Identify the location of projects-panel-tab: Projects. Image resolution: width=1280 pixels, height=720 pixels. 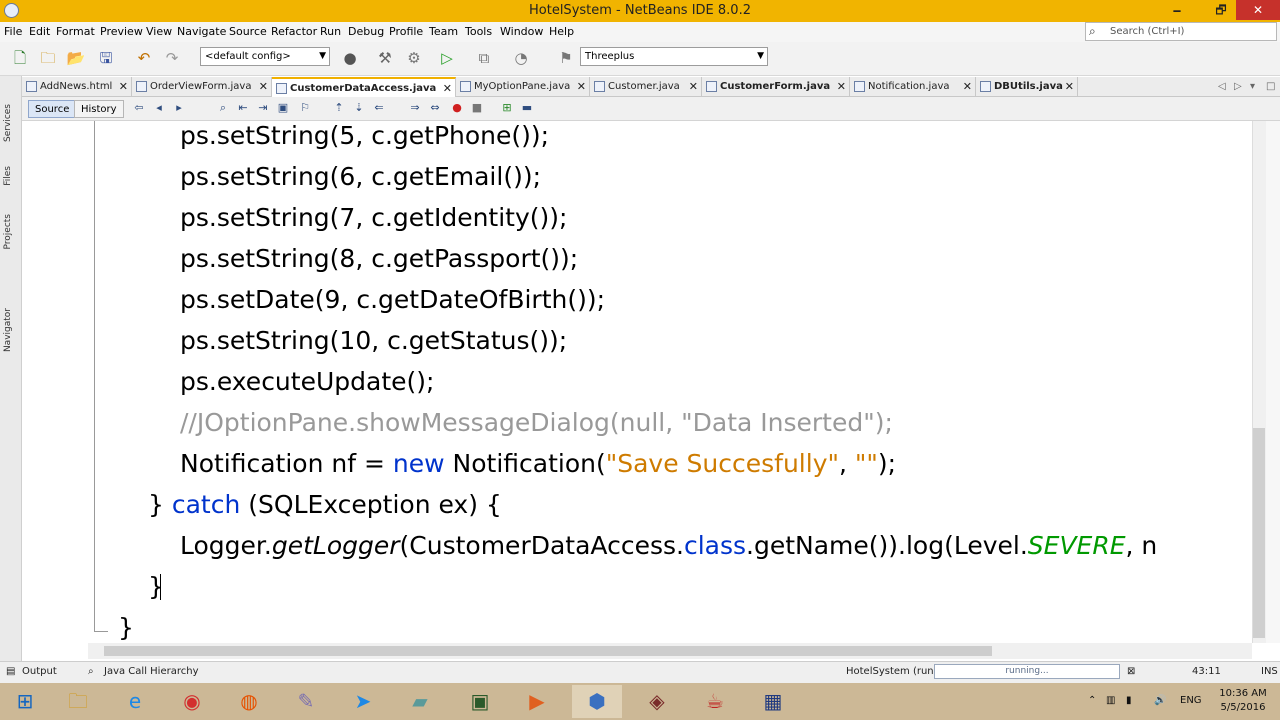
(8, 231).